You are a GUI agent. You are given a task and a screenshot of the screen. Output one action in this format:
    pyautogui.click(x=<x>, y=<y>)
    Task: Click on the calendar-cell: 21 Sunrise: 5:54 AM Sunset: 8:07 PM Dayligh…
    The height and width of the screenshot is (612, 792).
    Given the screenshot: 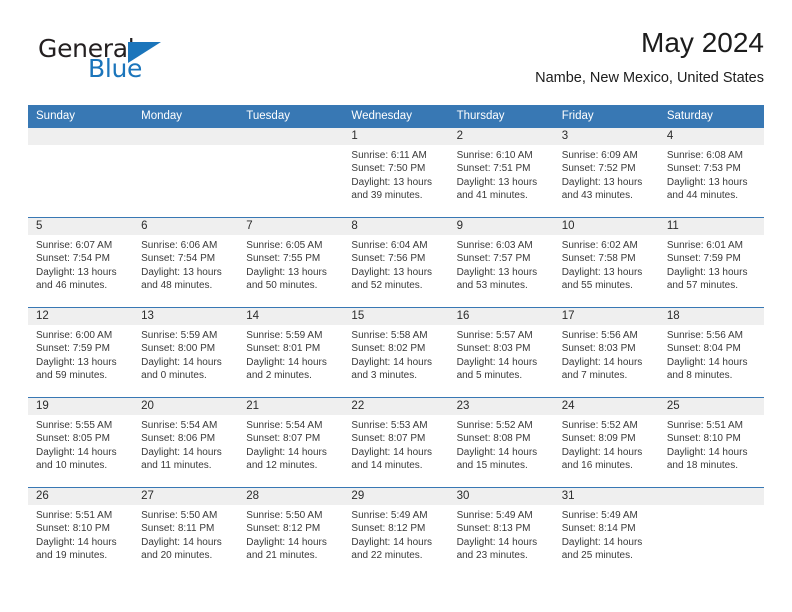 What is the action you would take?
    pyautogui.click(x=291, y=442)
    